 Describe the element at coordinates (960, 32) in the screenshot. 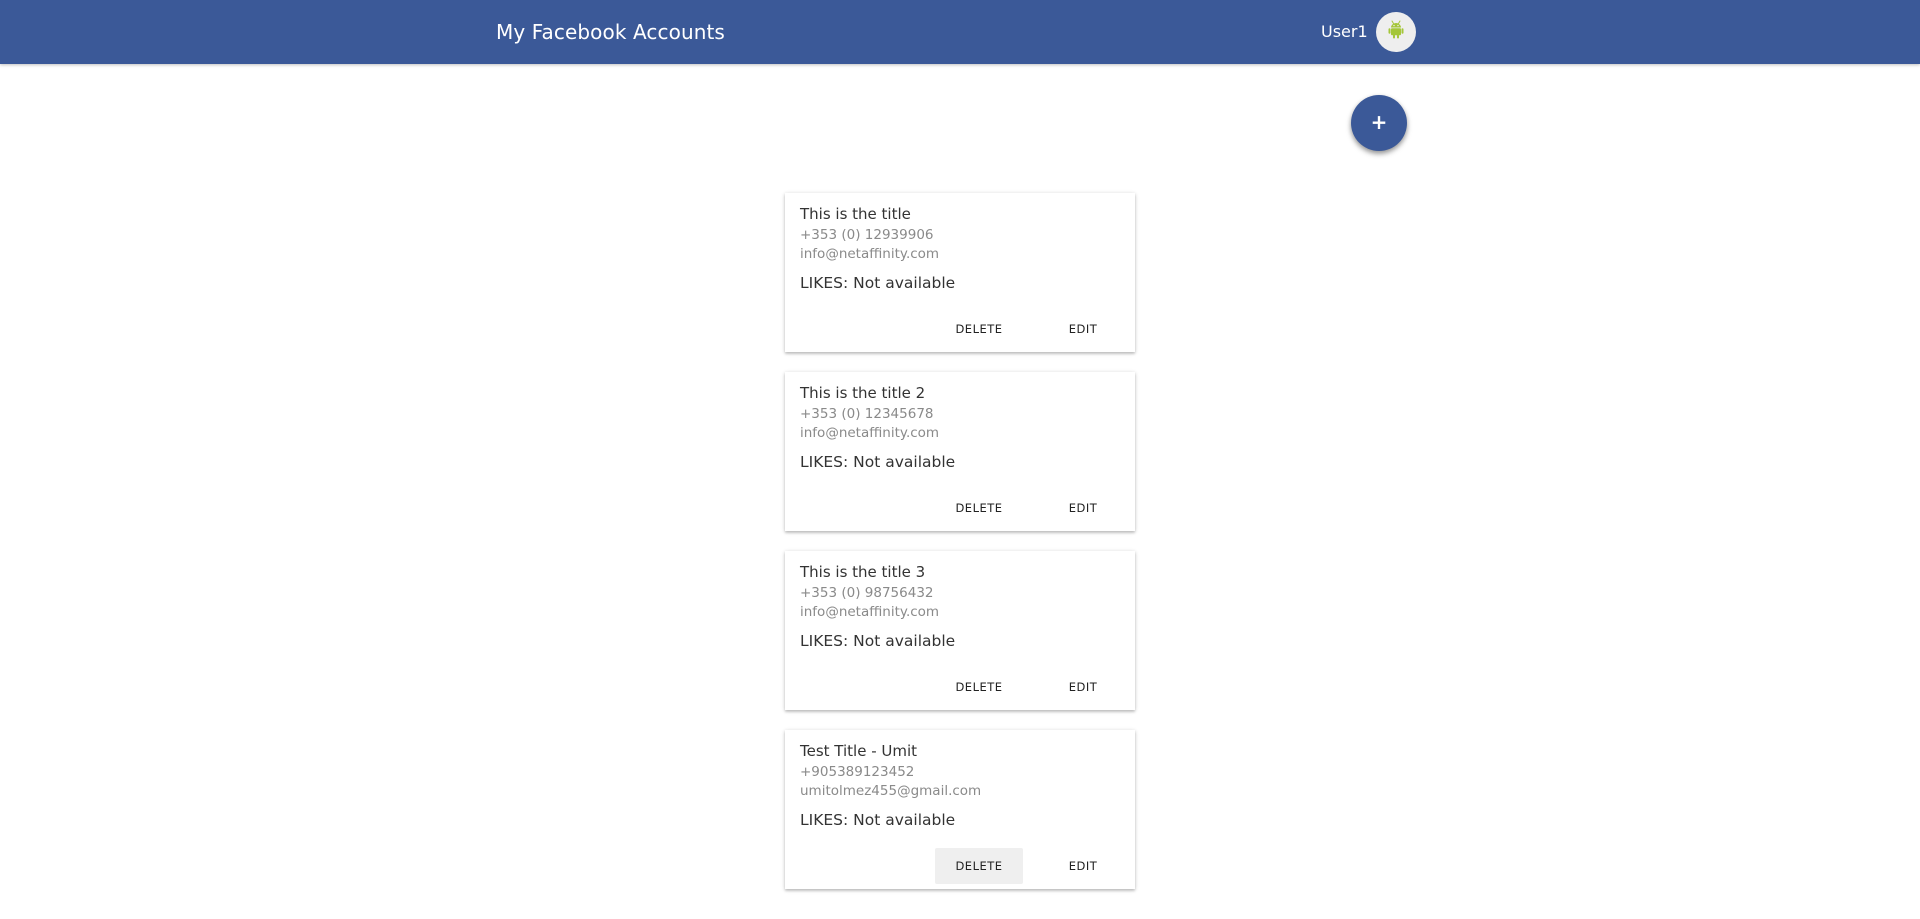

I see `app-bar: My Facebook Accounts User1` at that location.